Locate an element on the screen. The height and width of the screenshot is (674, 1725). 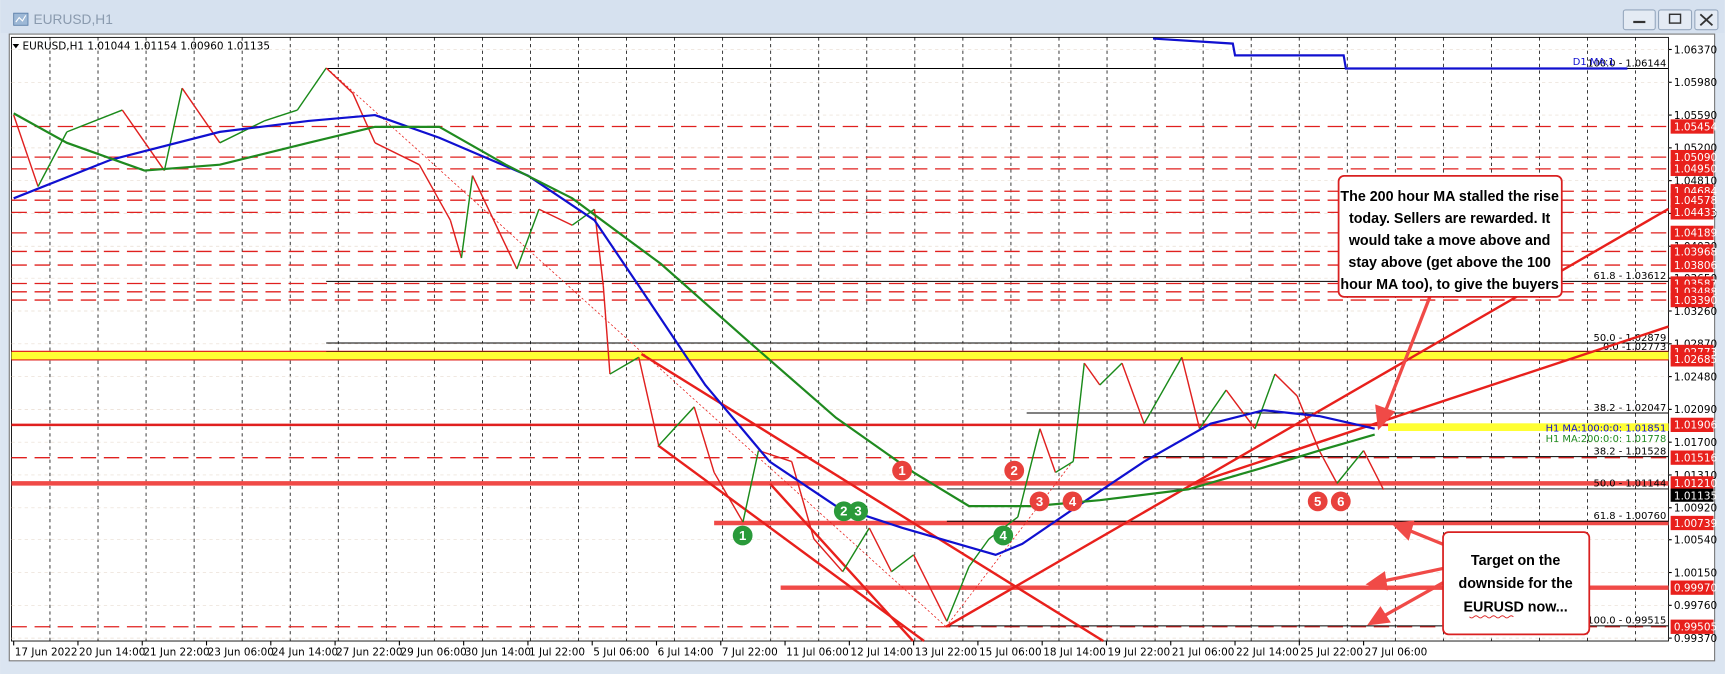
level-price-label: 1.03806 is located at coordinates (1695, 266).